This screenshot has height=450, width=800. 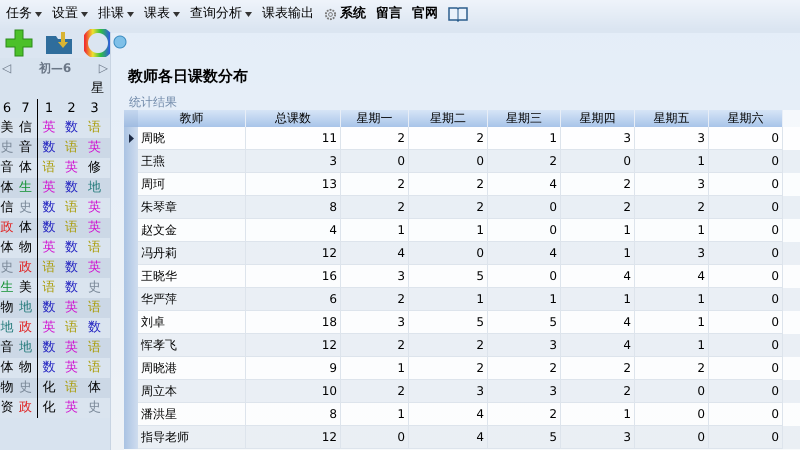 I want to click on lesson-cell: 化, so click(x=48, y=408).